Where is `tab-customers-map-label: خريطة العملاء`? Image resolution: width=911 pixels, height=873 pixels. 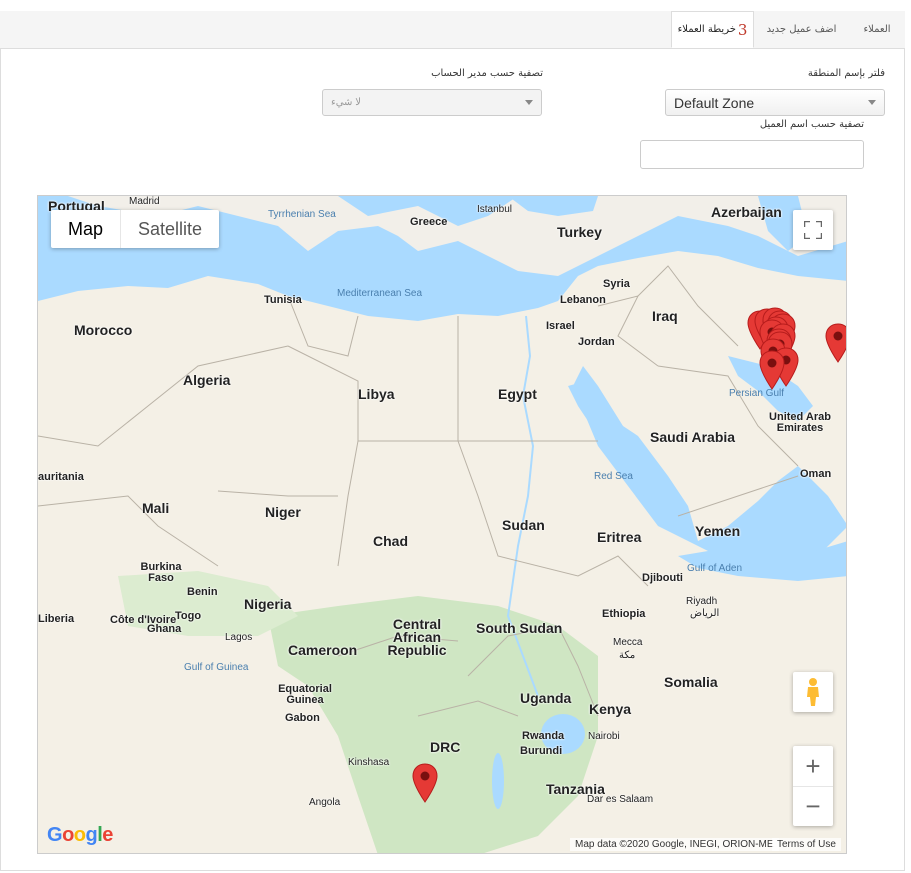 tab-customers-map-label: خريطة العملاء is located at coordinates (706, 29).